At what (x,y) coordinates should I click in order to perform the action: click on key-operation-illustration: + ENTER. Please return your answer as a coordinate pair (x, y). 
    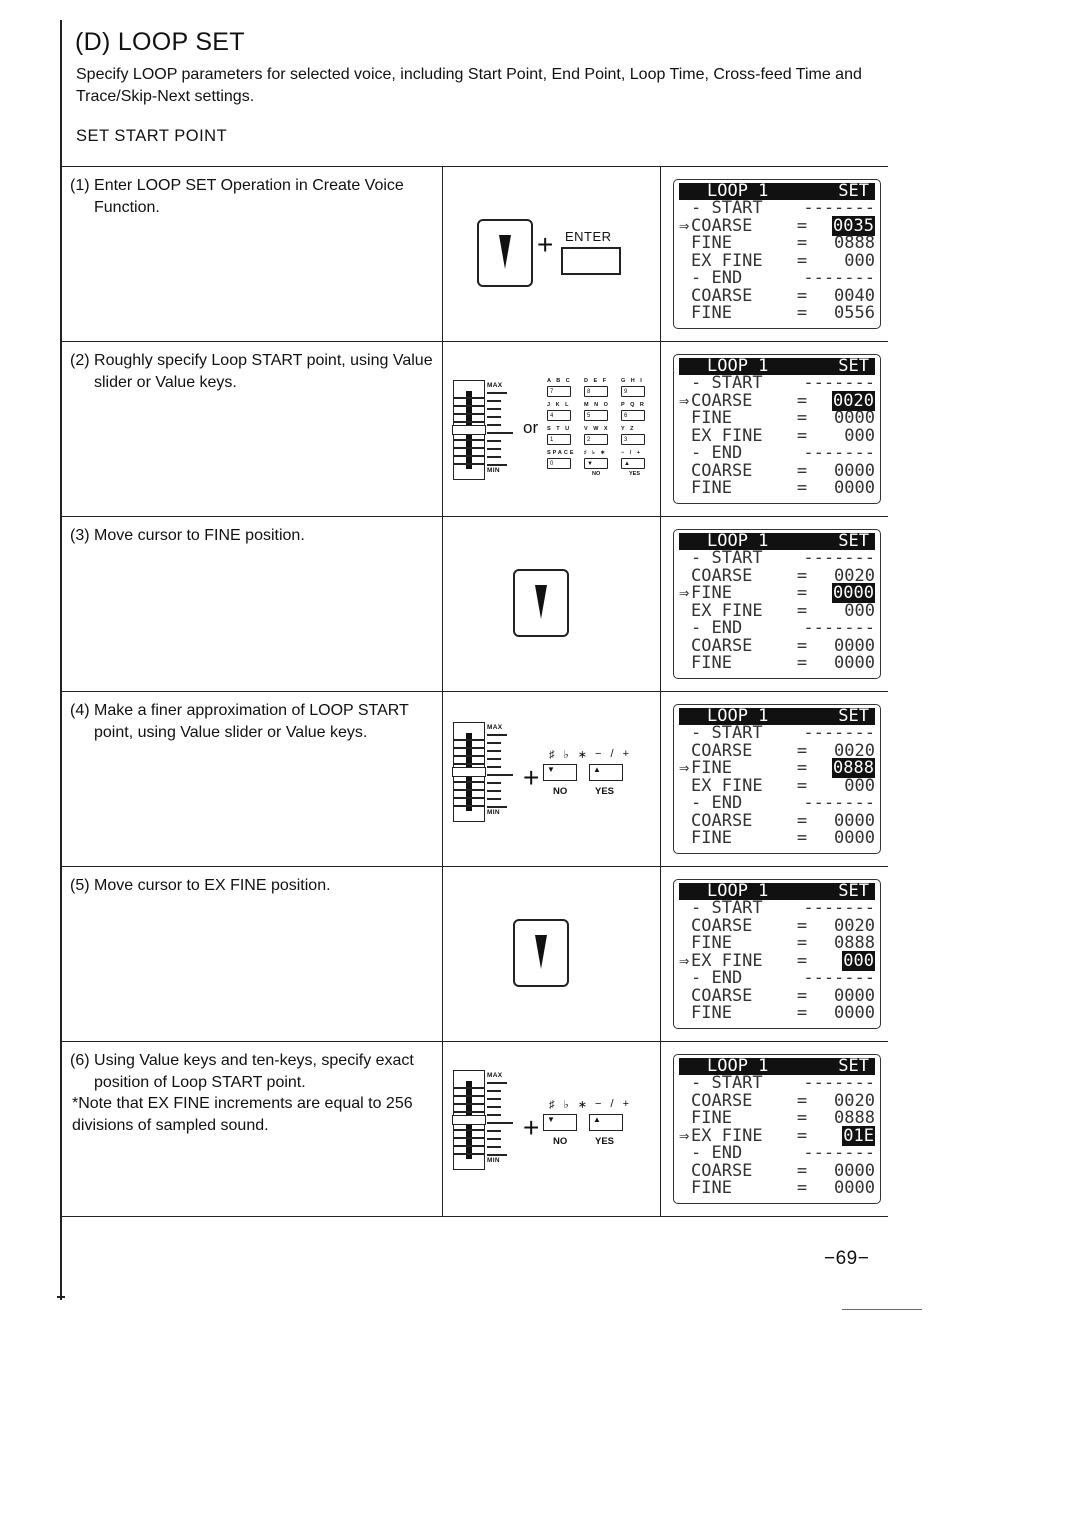
    Looking at the image, I should click on (551, 254).